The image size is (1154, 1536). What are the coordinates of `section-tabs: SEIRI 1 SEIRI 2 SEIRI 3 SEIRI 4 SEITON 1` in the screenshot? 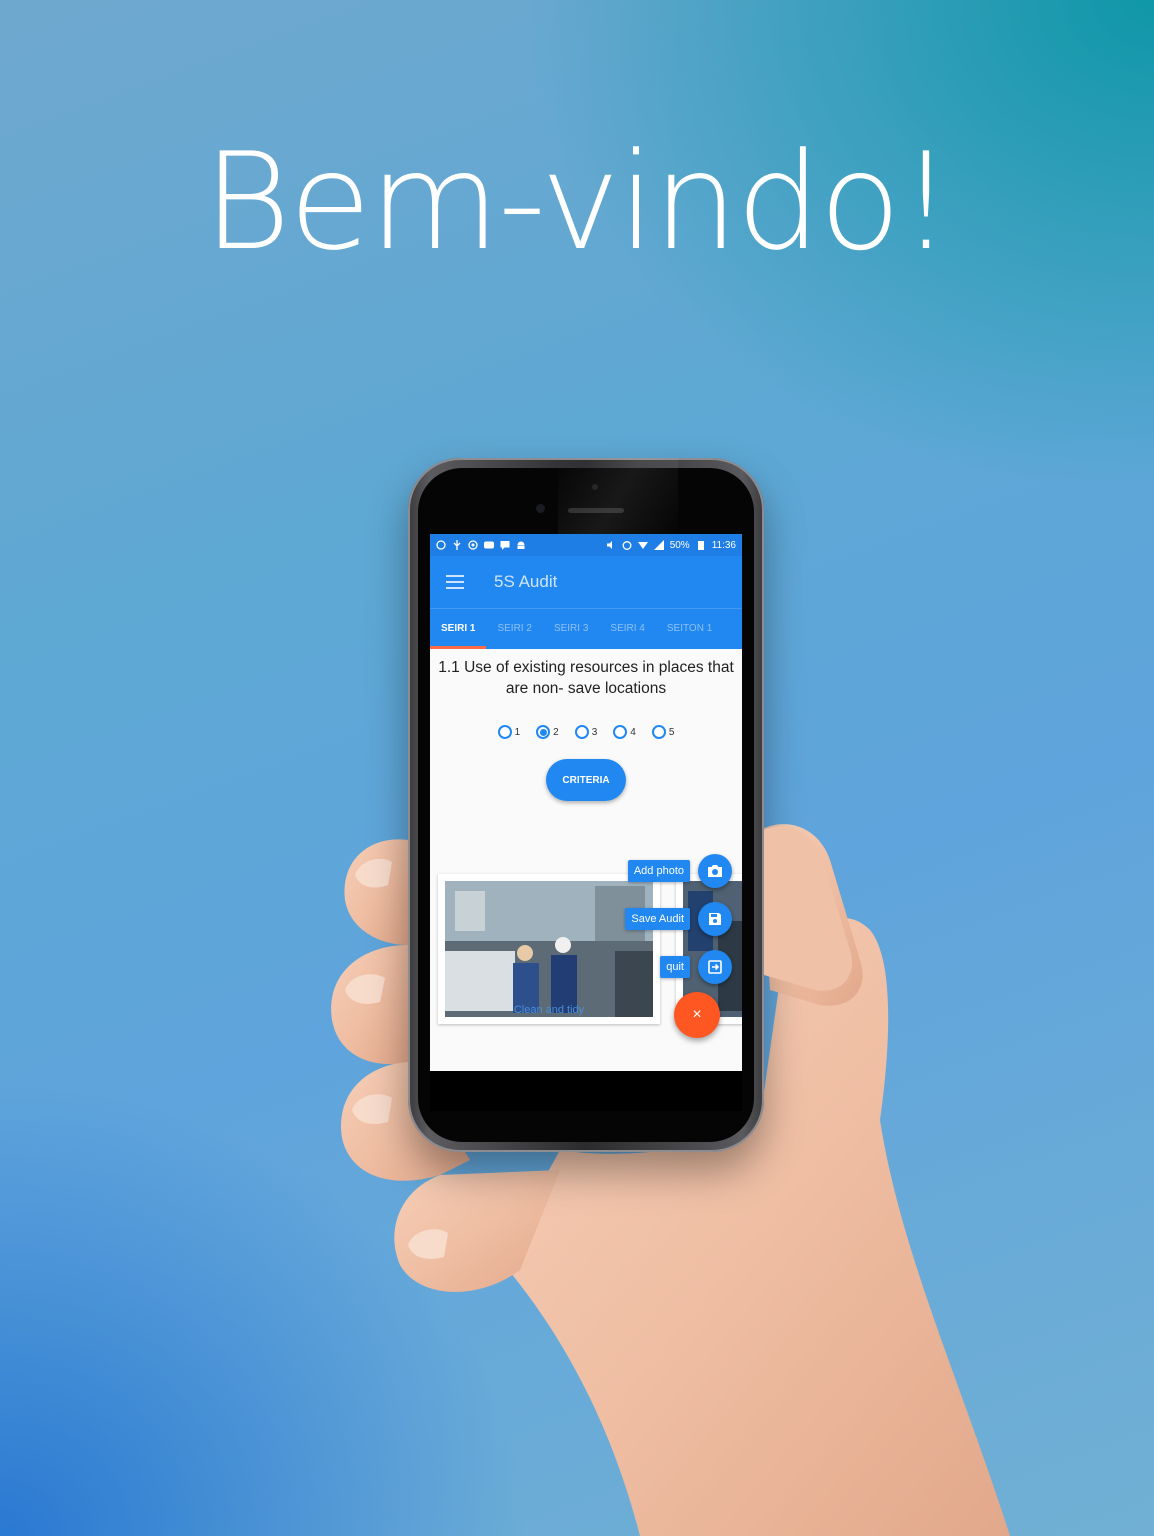 It's located at (586, 628).